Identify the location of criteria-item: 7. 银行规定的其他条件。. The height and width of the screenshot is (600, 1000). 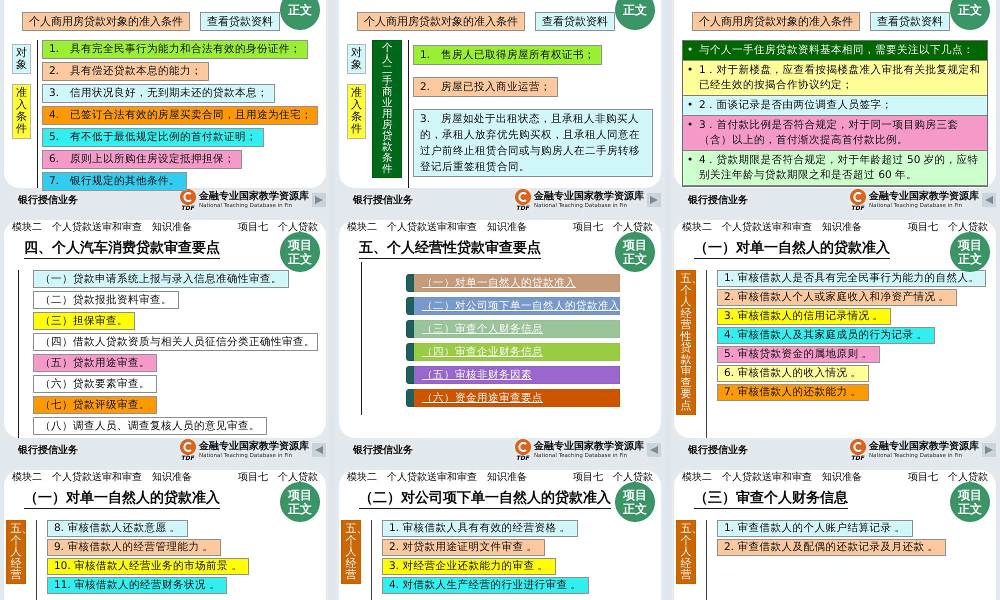
(115, 181).